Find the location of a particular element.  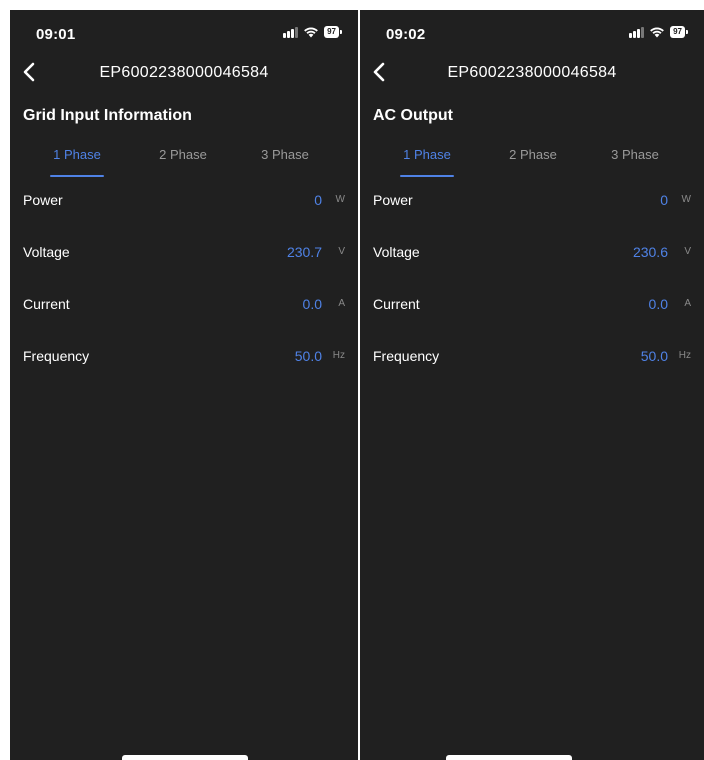

status-time: 09:02 is located at coordinates (406, 34).